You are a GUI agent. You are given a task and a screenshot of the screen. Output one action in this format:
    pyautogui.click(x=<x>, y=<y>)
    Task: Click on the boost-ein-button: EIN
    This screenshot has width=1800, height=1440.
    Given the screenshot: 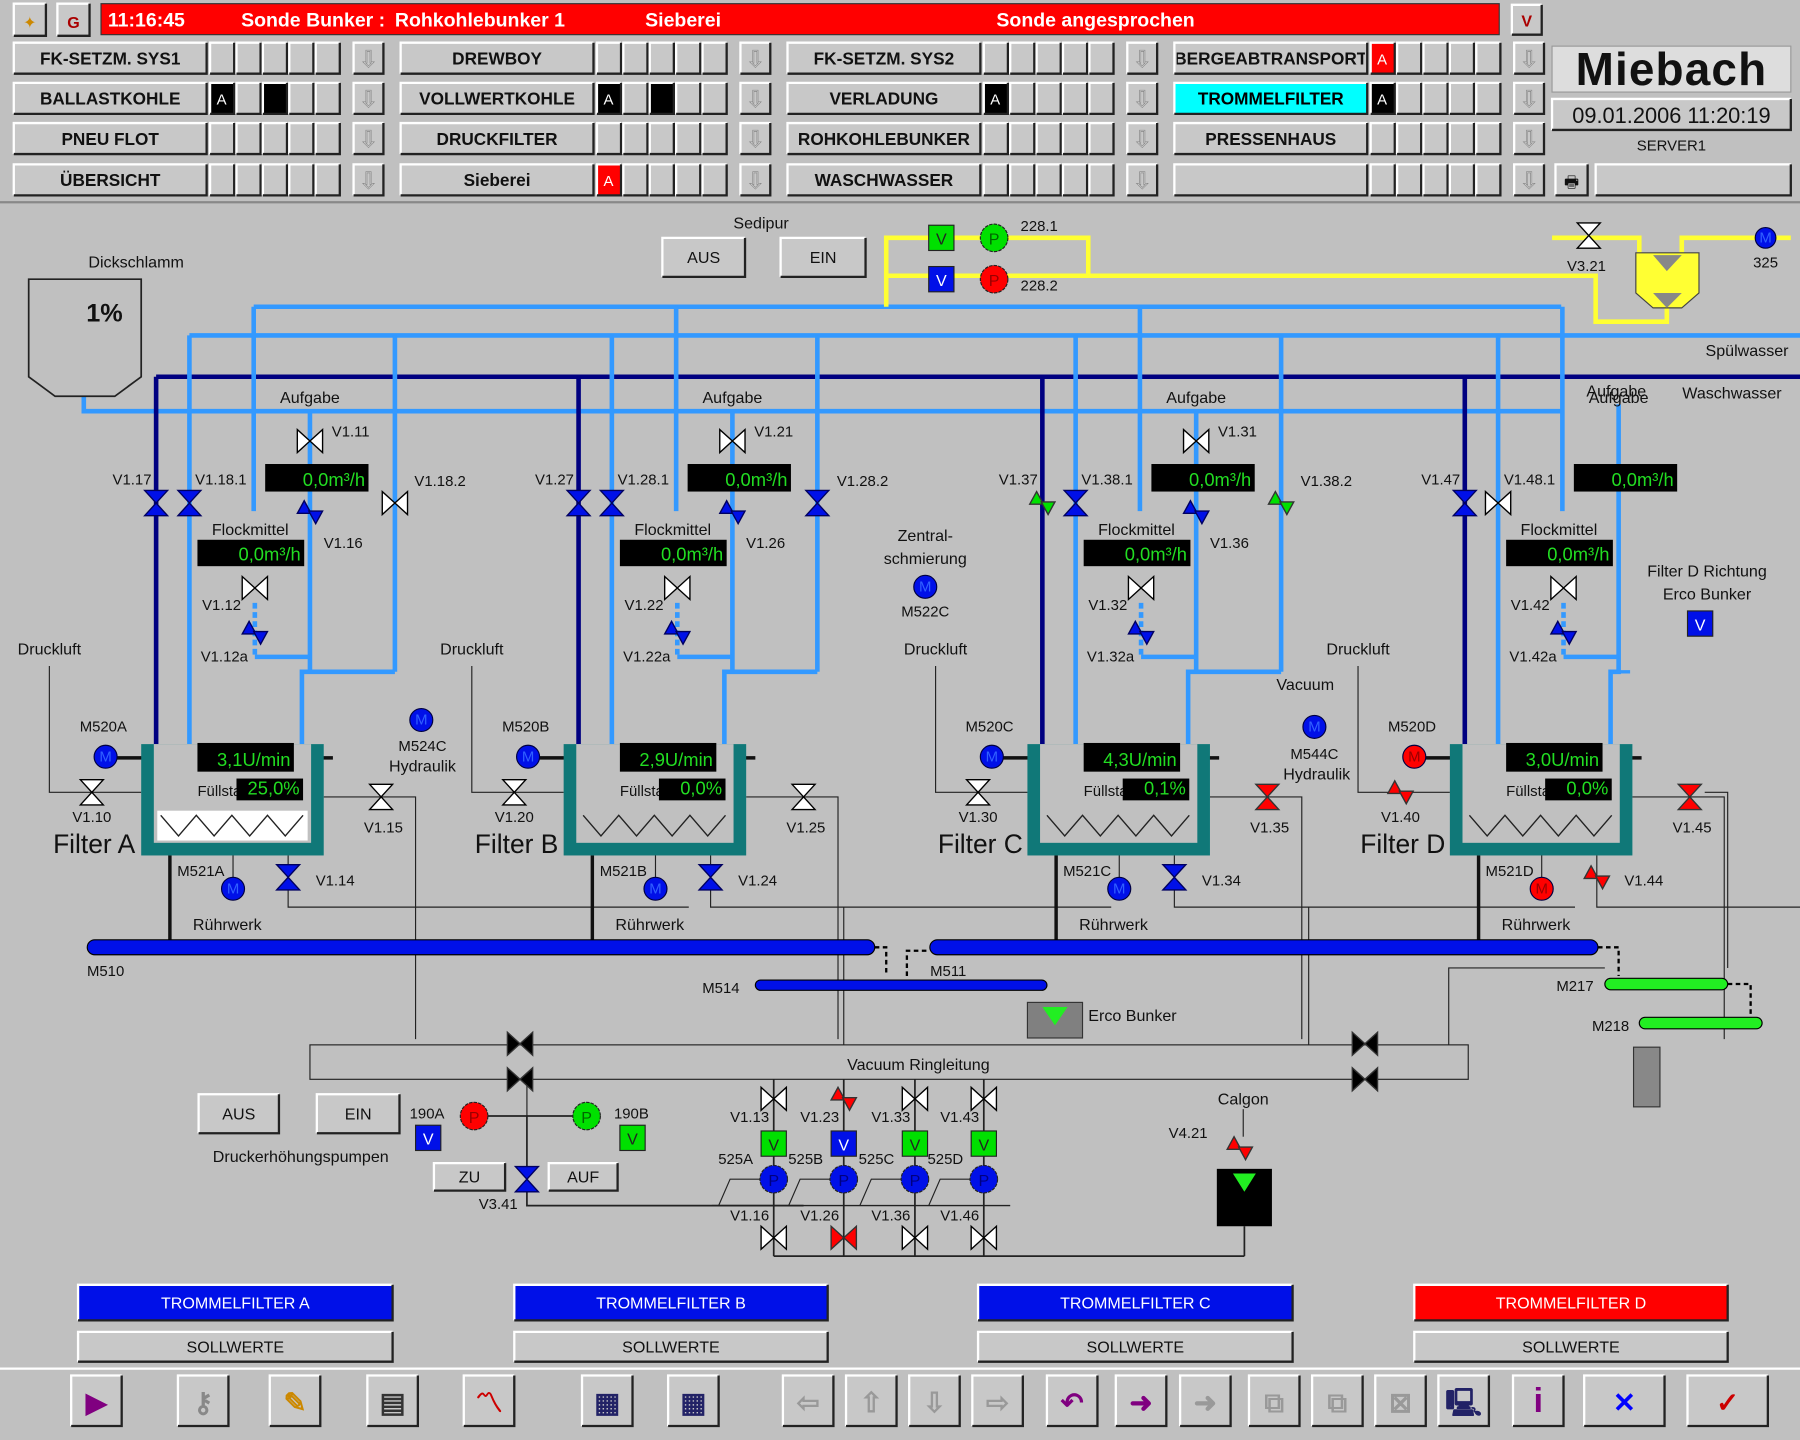 What is the action you would take?
    pyautogui.click(x=358, y=1114)
    